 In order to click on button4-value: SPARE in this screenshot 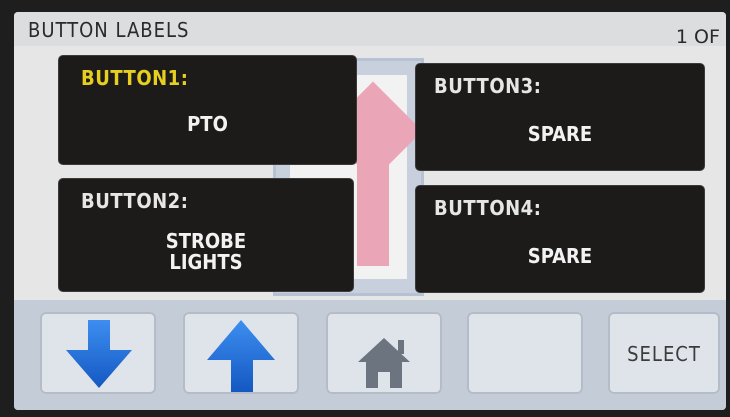, I will do `click(560, 256)`.